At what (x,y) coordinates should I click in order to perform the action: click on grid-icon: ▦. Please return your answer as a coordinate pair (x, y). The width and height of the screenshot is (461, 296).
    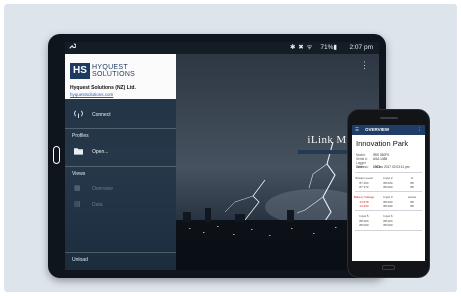
    Looking at the image, I should click on (77, 188).